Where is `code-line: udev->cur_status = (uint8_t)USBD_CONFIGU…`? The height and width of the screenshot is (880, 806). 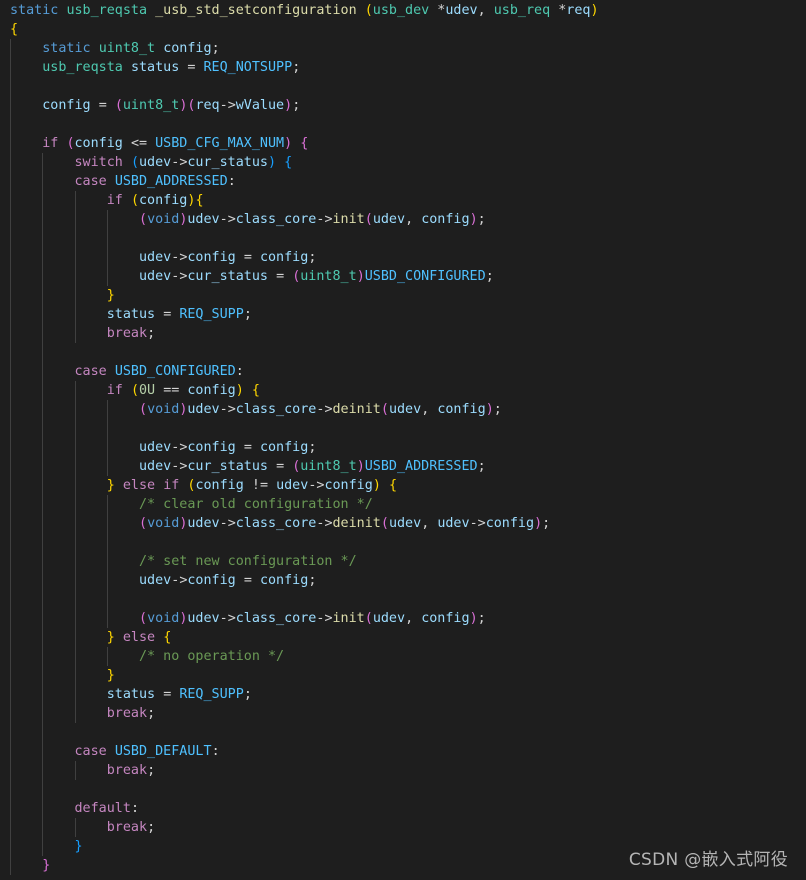 code-line: udev->cur_status = (uint8_t)USBD_CONFIGU… is located at coordinates (316, 276).